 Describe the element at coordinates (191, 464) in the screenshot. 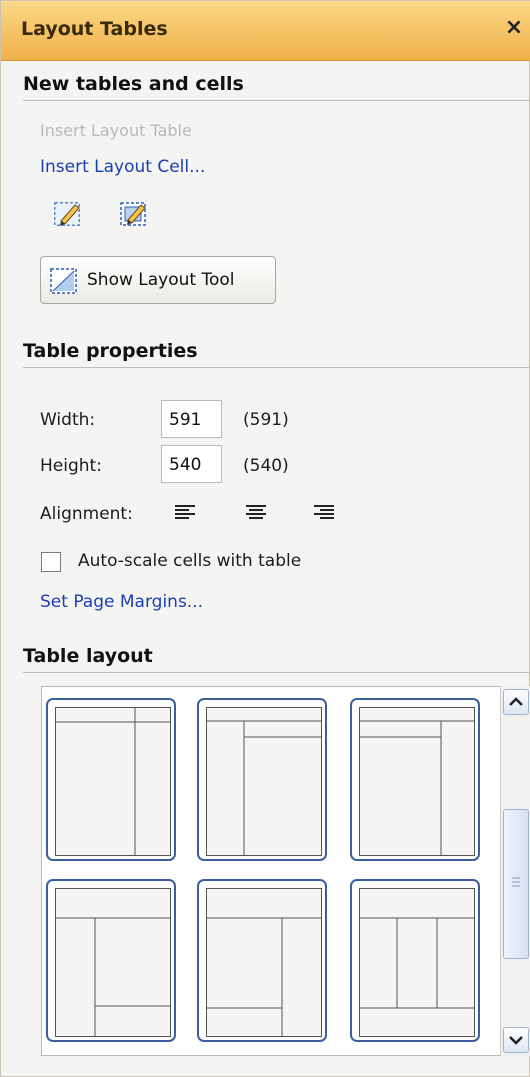

I see `height-input: 540` at that location.